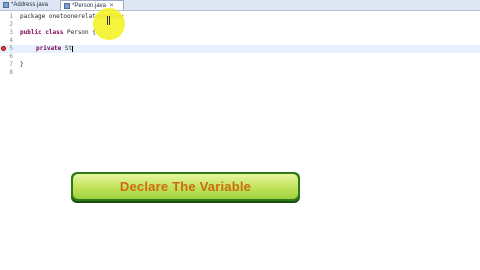 The image size is (480, 270). I want to click on tab-address-java: *Address.java, so click(29, 5).